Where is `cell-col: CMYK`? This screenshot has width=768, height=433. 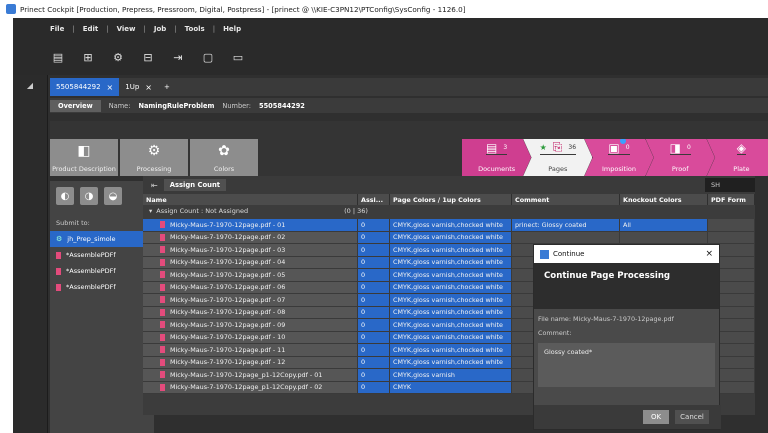 cell-col: CMYK is located at coordinates (451, 387).